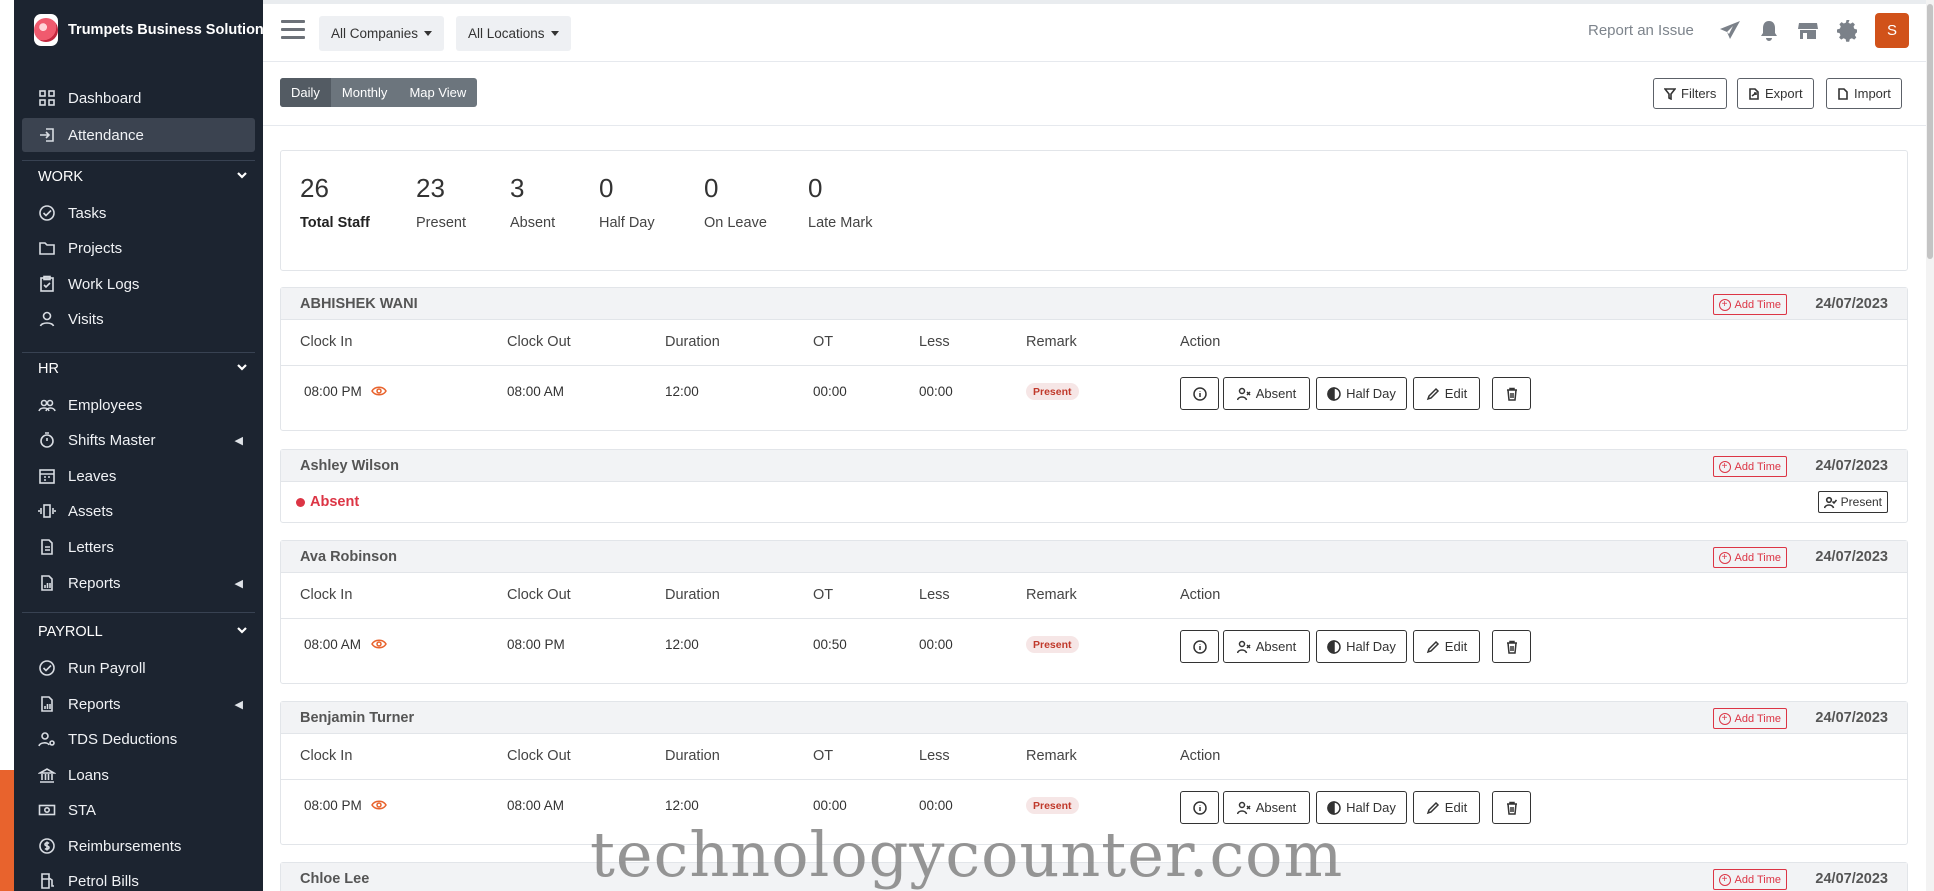 Image resolution: width=1934 pixels, height=891 pixels. What do you see at coordinates (47, 583) in the screenshot?
I see `report-icon` at bounding box center [47, 583].